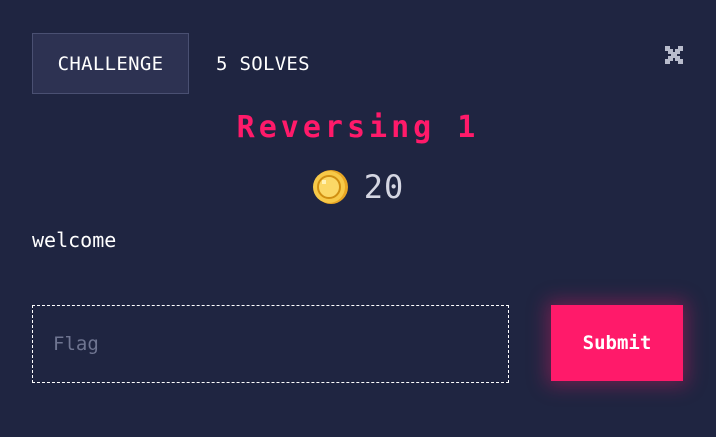 The width and height of the screenshot is (716, 437). I want to click on tab-challenge: CHALLENGE, so click(110, 63).